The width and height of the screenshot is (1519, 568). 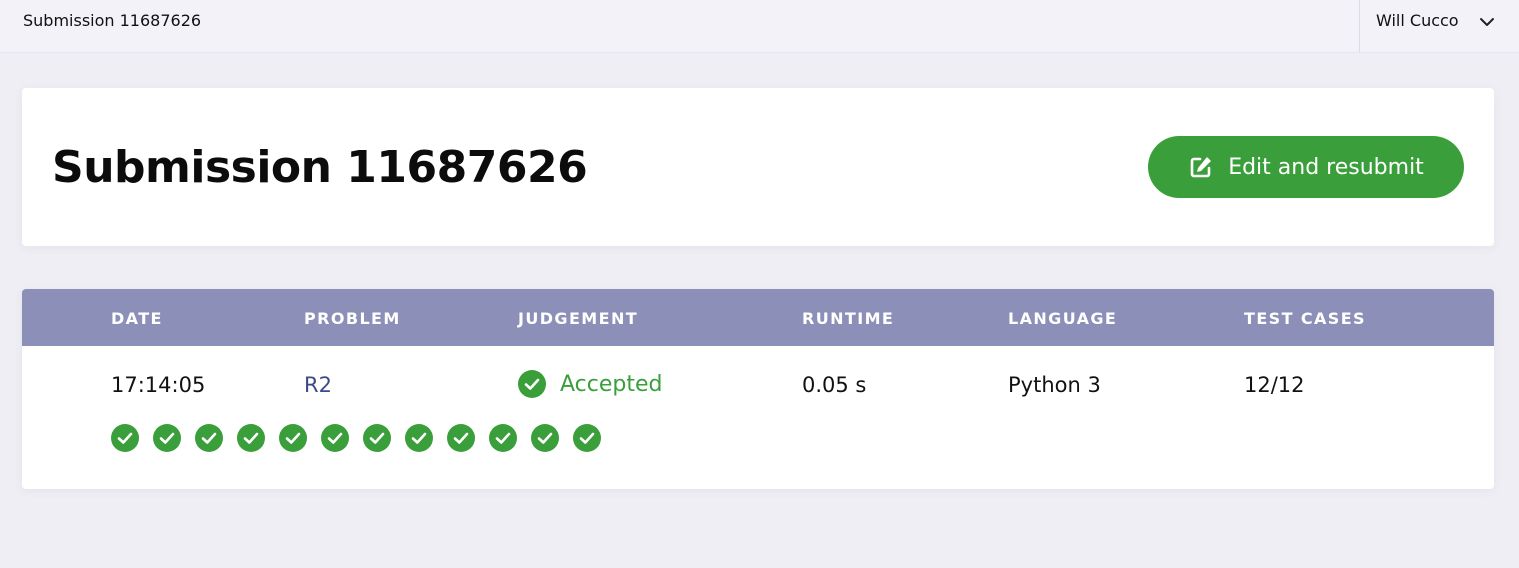 I want to click on cell-test-cases: 12/12, so click(x=1274, y=385).